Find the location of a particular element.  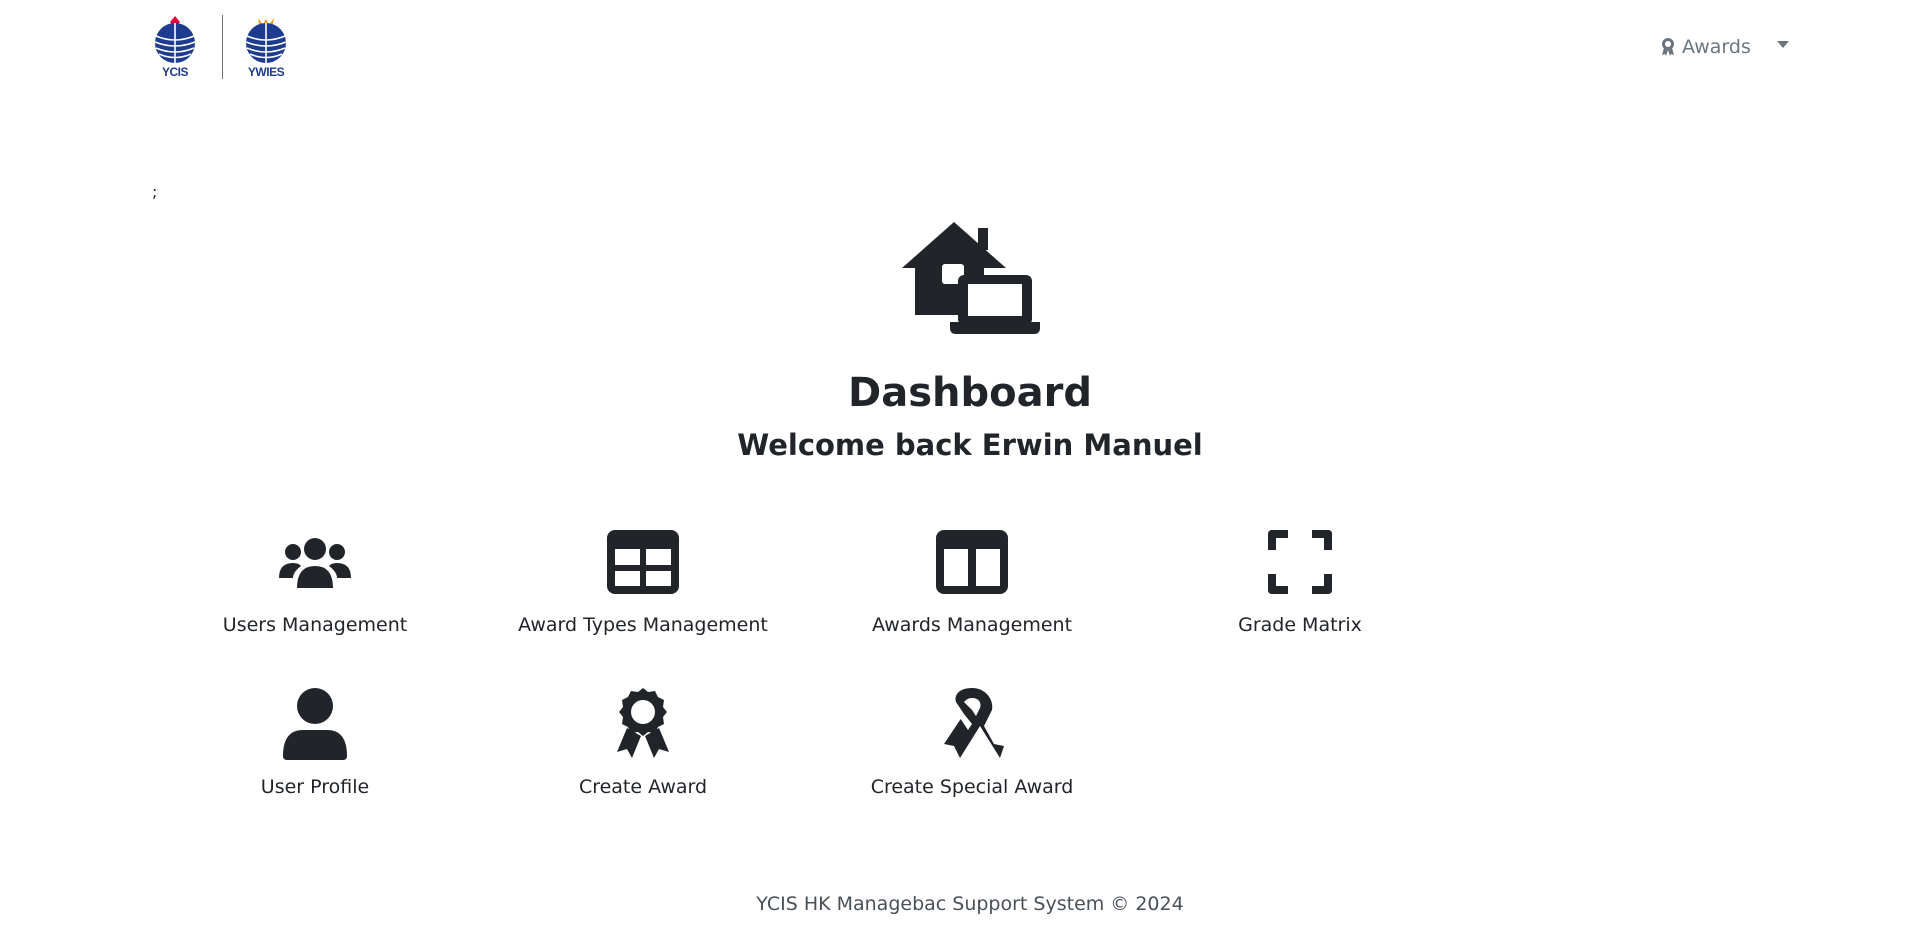

tile-user-profile: User Profile is located at coordinates (315, 741).